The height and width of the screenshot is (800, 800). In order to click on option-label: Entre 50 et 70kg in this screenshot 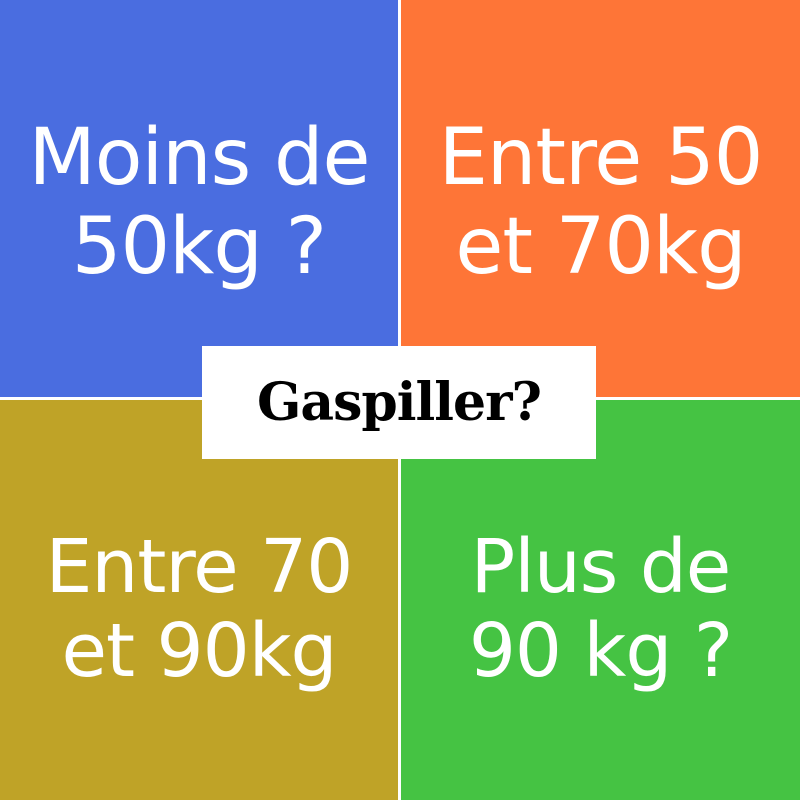, I will do `click(601, 202)`.